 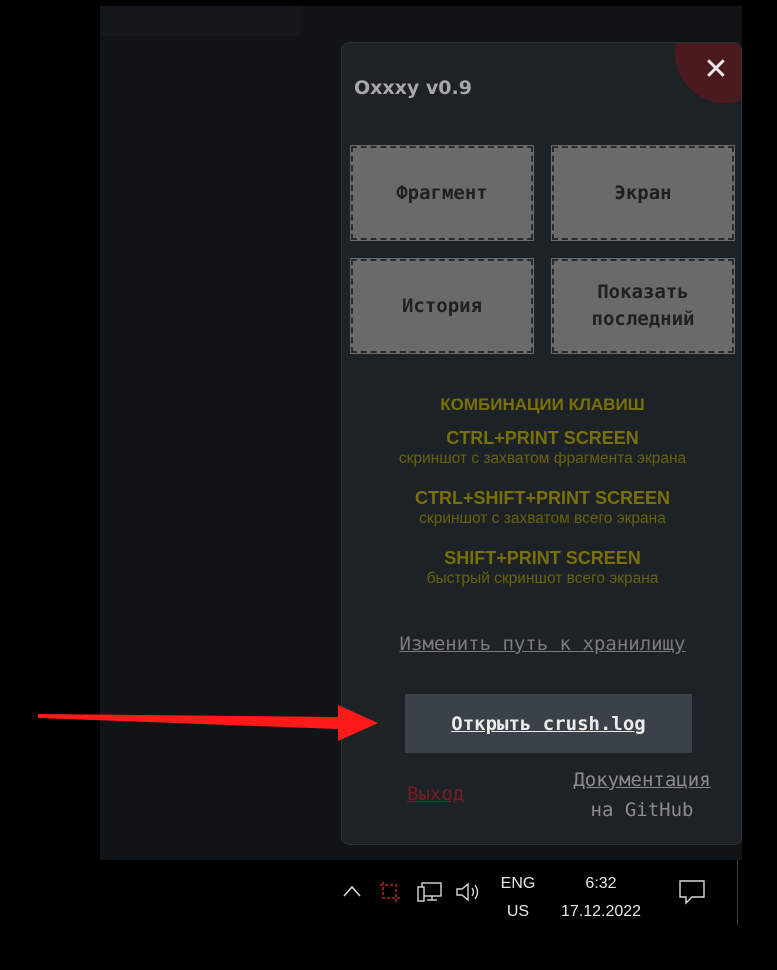 I want to click on hotkeys-heading: КОМБИНАЦИИ КЛАВИШ, so click(x=542, y=404).